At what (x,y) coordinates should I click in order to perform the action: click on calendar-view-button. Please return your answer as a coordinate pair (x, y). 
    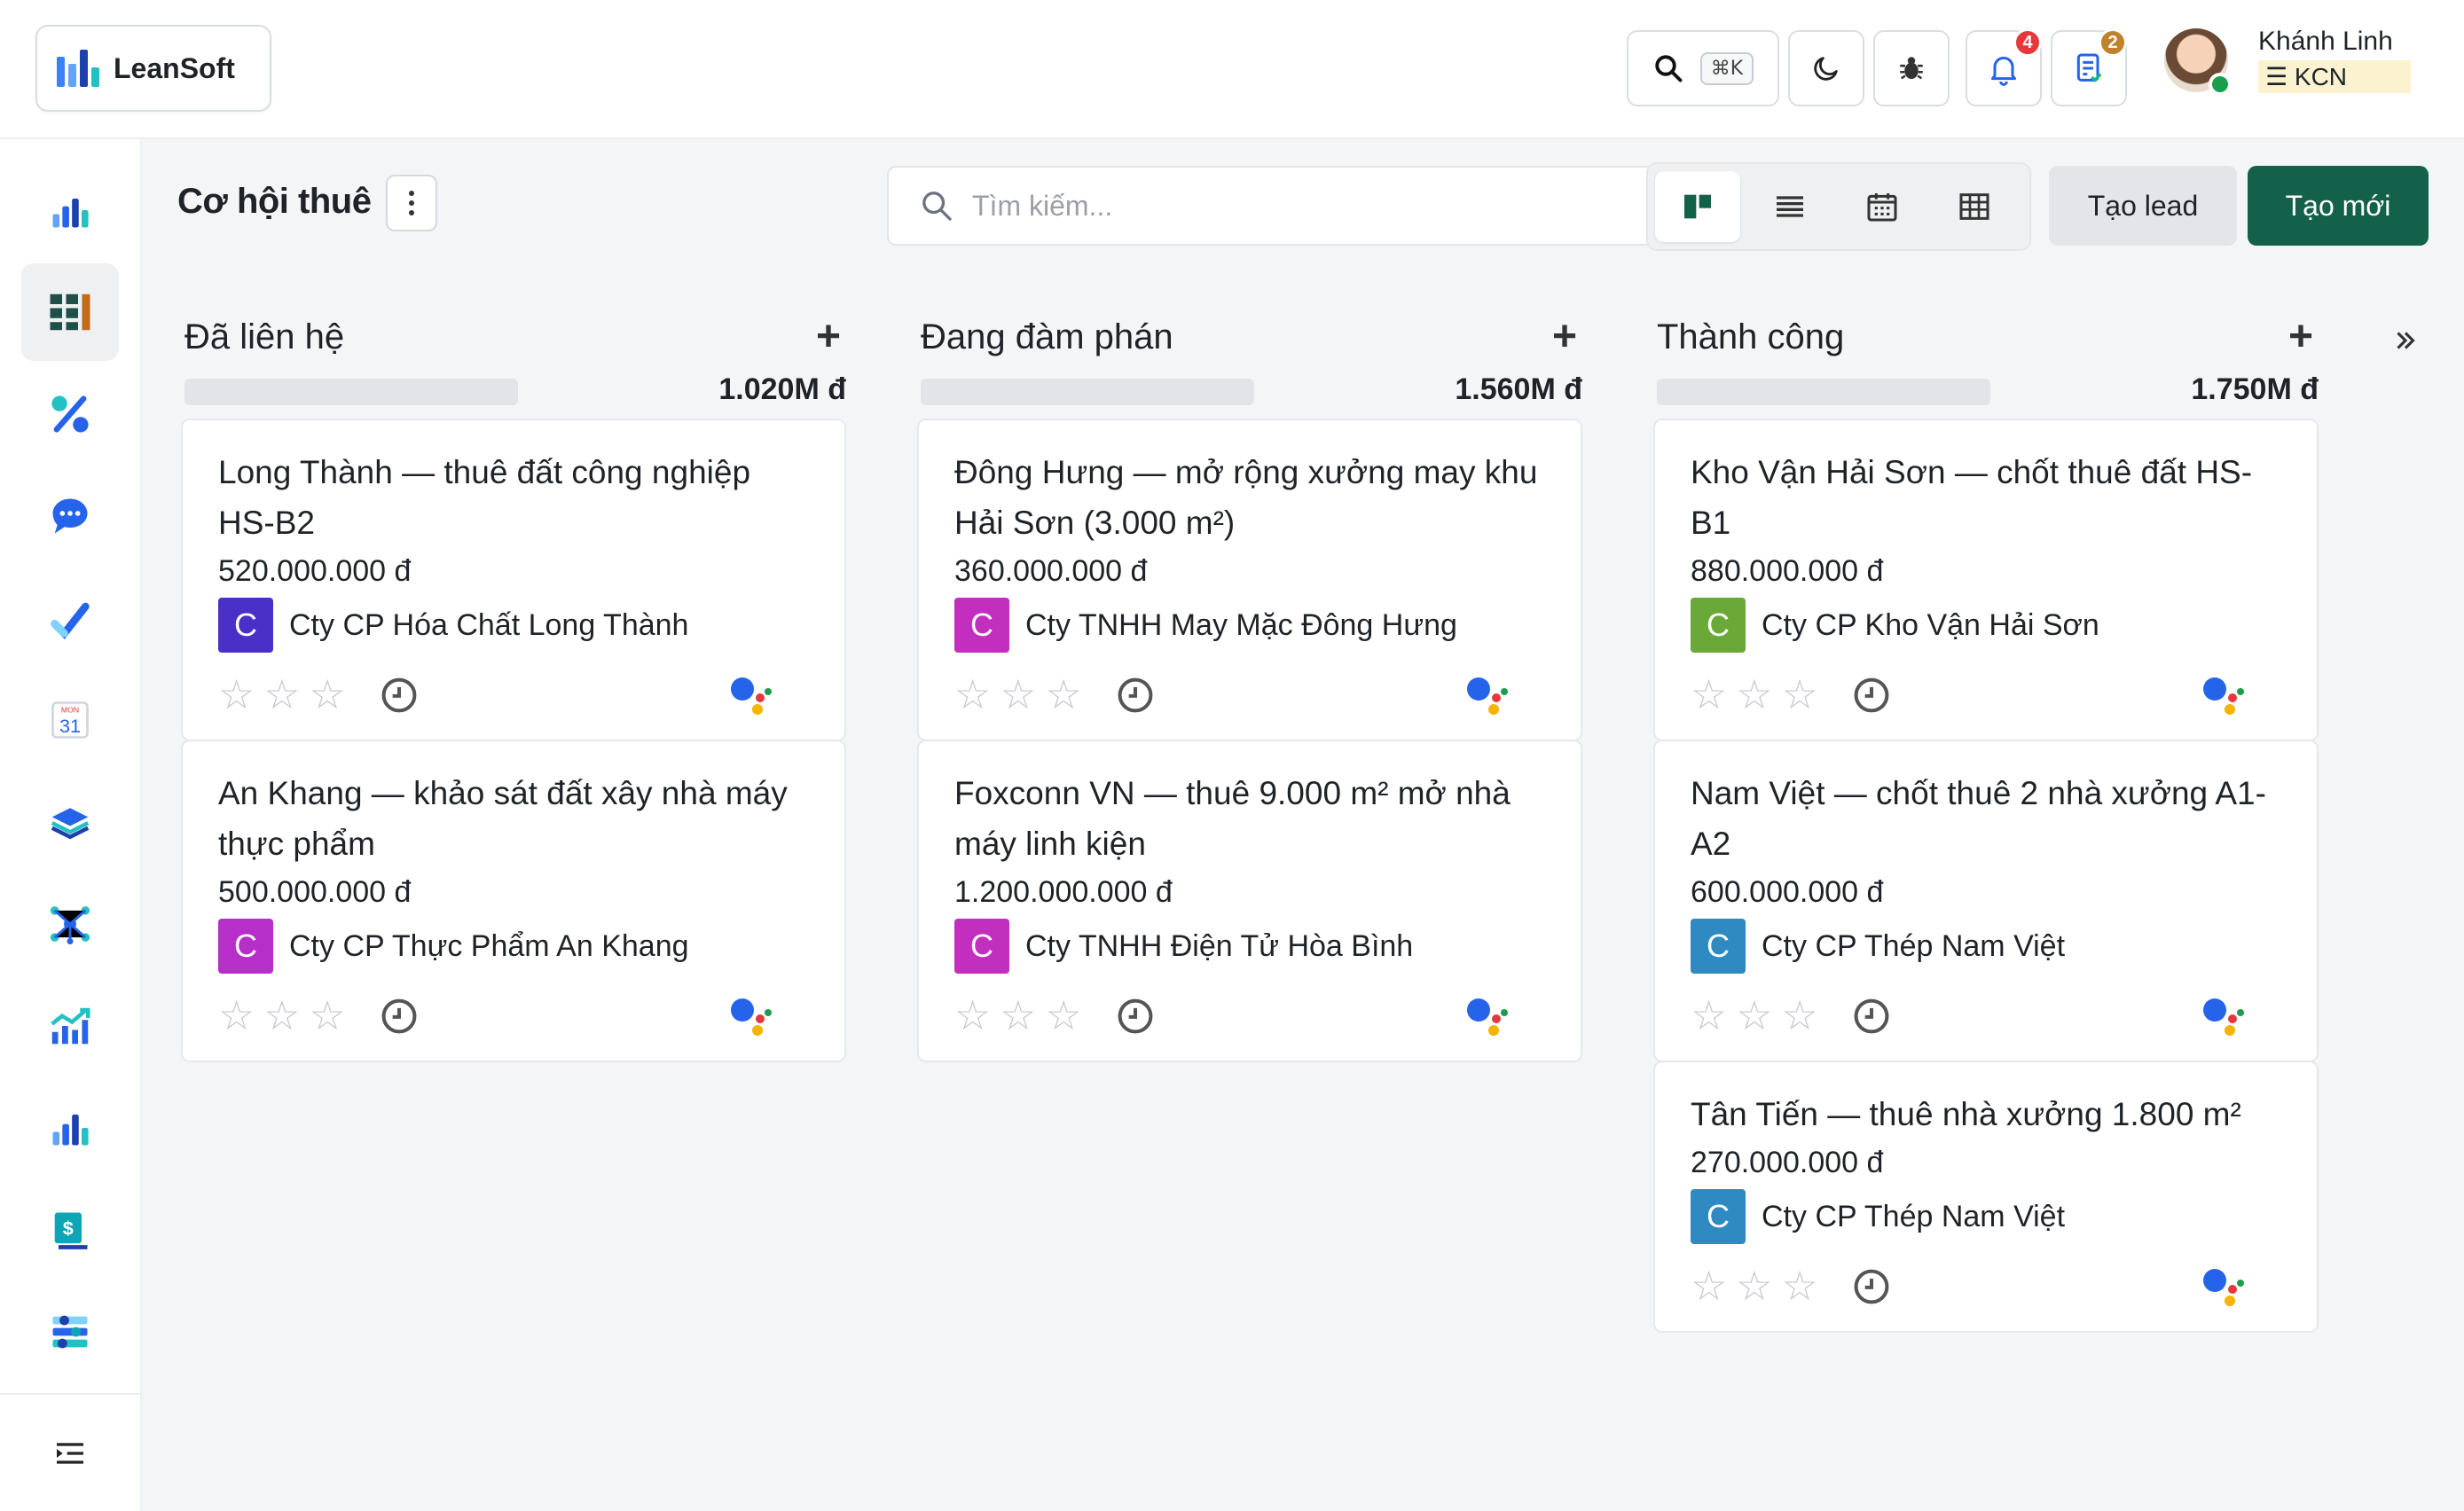
    Looking at the image, I should click on (1882, 206).